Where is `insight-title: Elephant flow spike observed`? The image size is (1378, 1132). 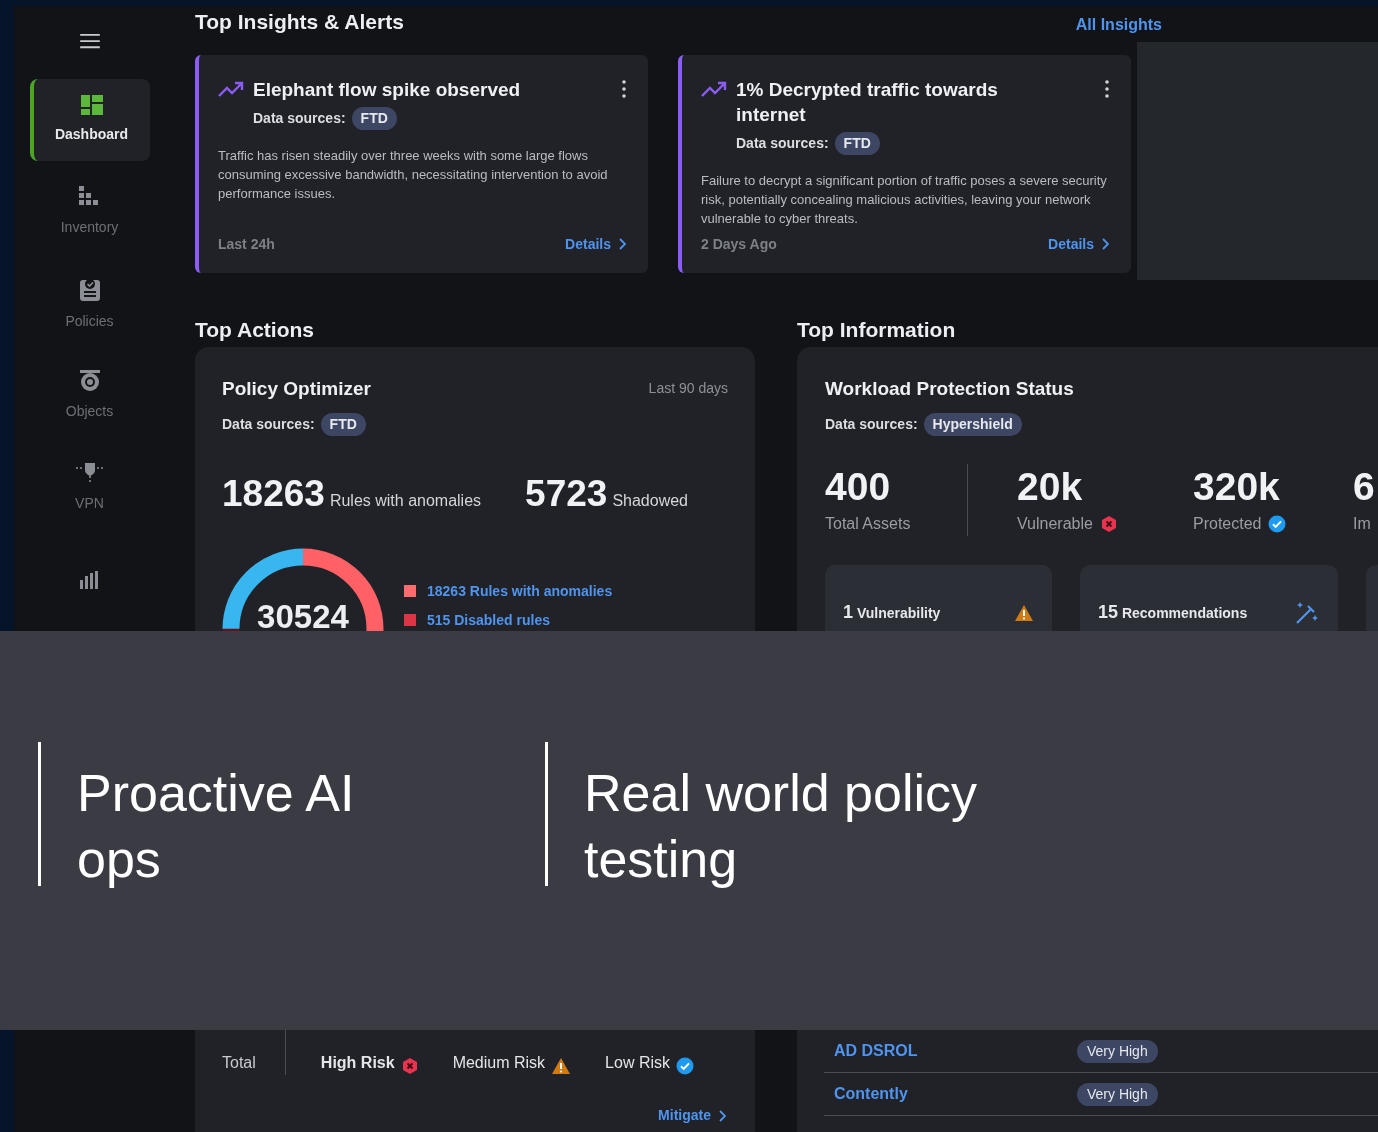 insight-title: Elephant flow spike observed is located at coordinates (387, 89).